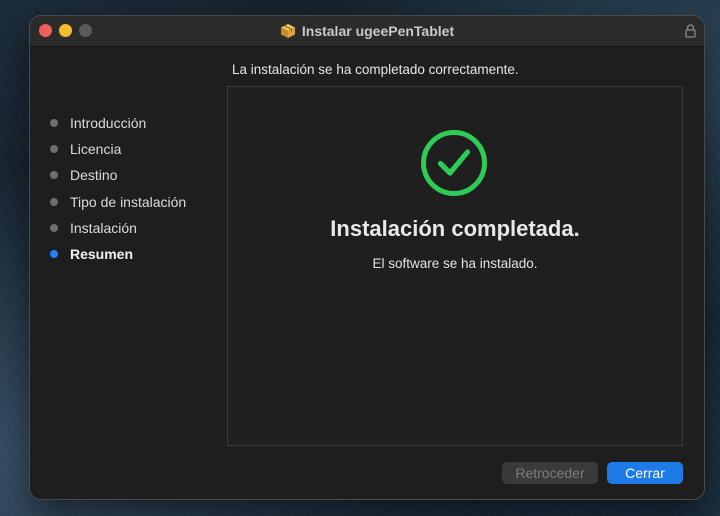  Describe the element at coordinates (108, 123) in the screenshot. I see `step-label: Introducción` at that location.